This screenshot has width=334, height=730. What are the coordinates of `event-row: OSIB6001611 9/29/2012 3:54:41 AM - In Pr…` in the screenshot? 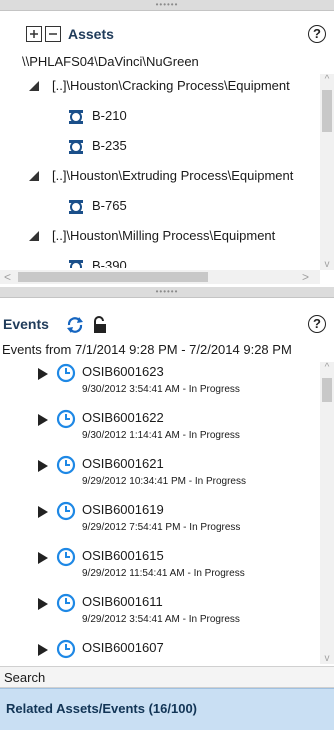 It's located at (159, 612).